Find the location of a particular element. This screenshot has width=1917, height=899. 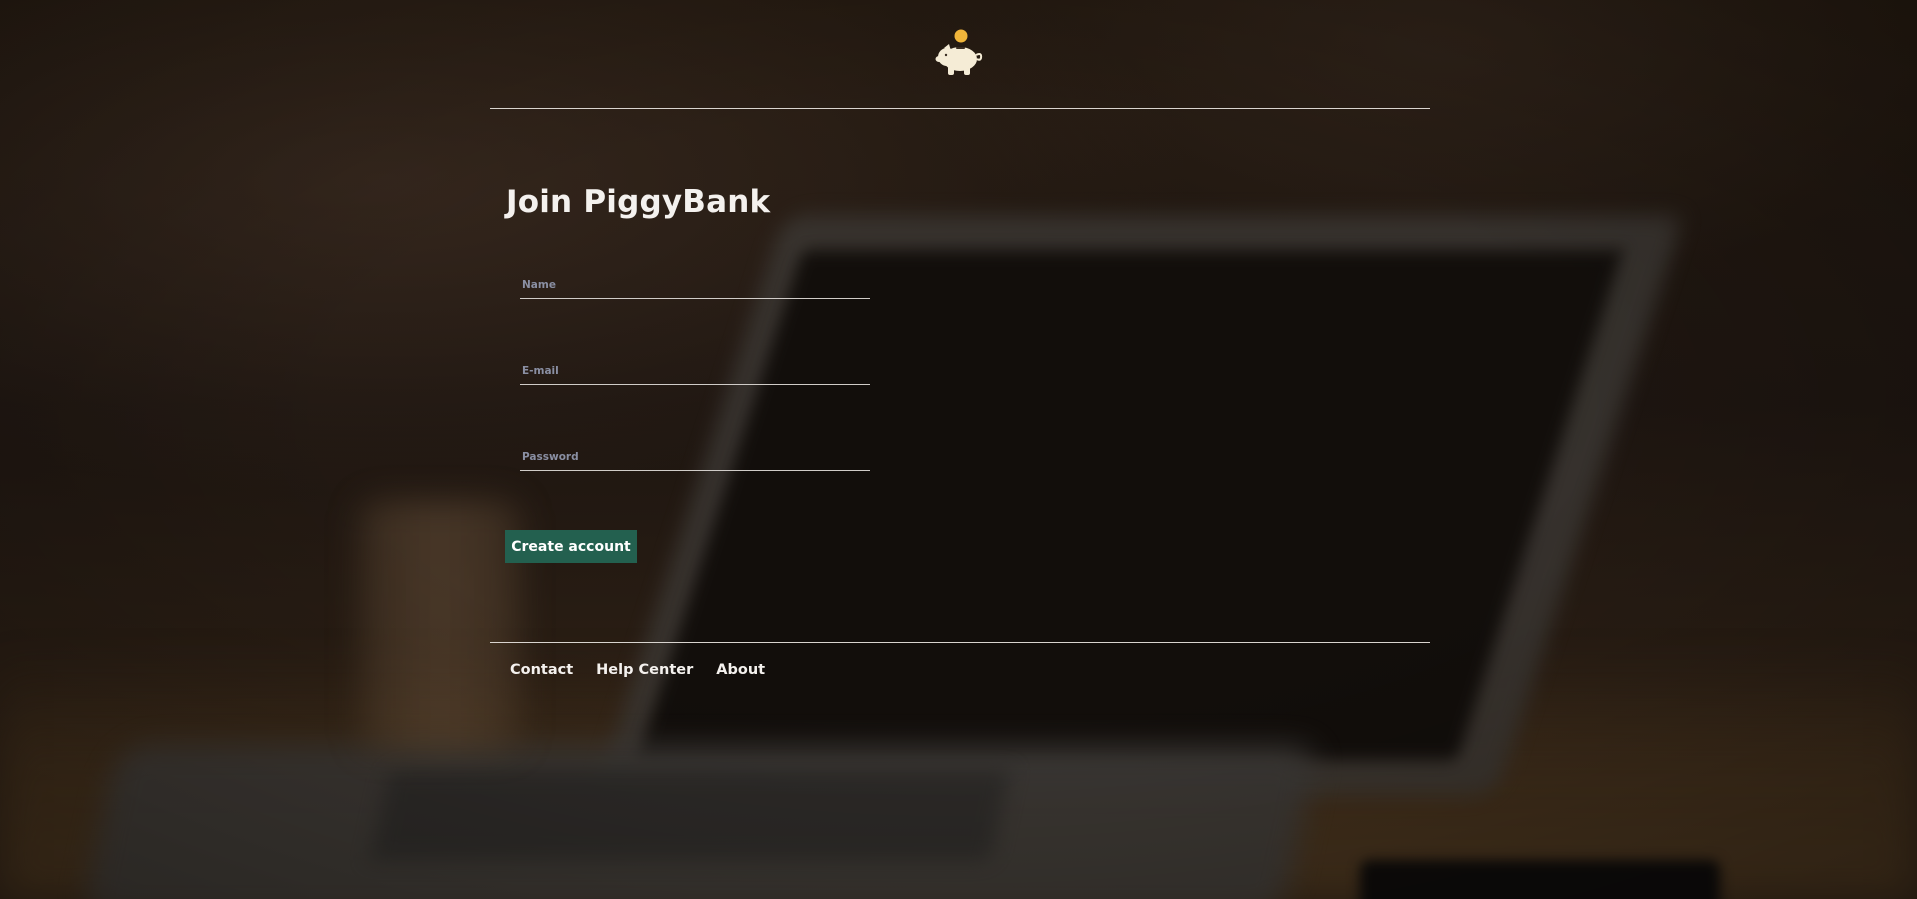

name-input is located at coordinates (695, 285).